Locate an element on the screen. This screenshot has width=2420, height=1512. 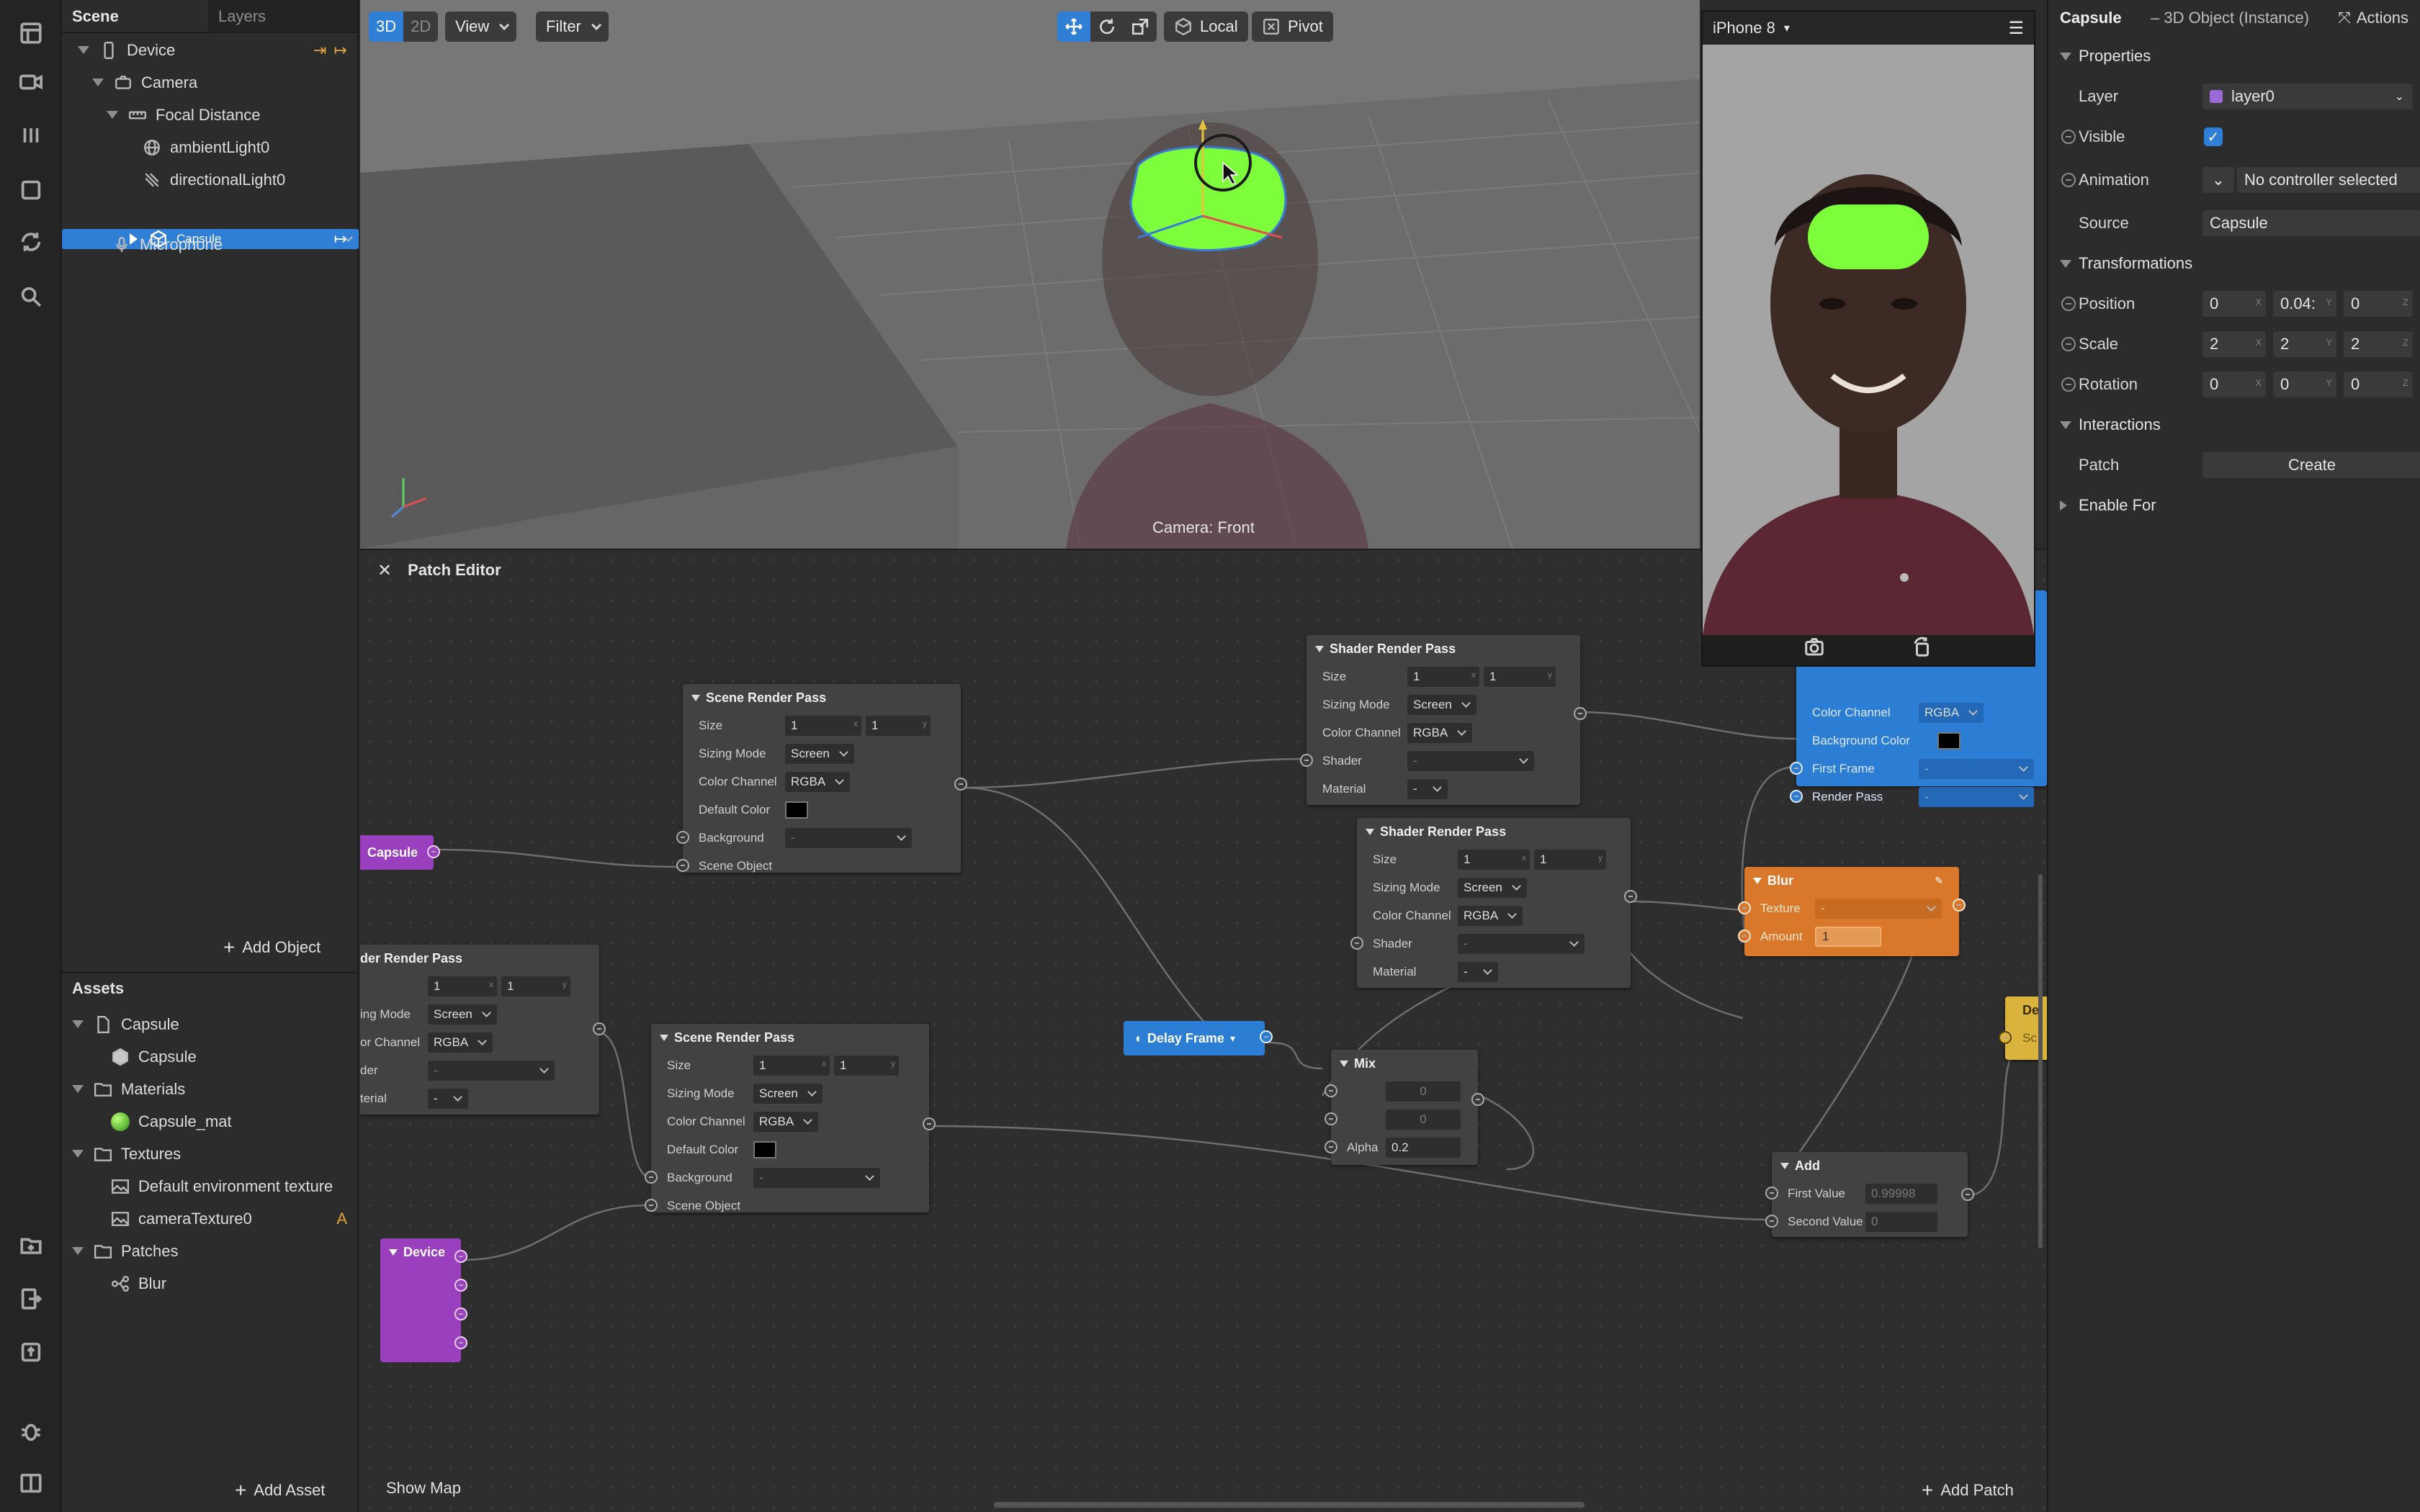
section-interactions: Interactions is located at coordinates (2234, 425).